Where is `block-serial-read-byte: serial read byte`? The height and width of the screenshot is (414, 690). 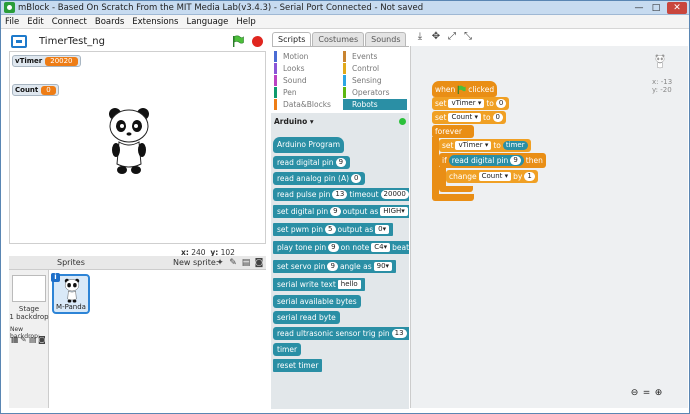 block-serial-read-byte: serial read byte is located at coordinates (306, 317).